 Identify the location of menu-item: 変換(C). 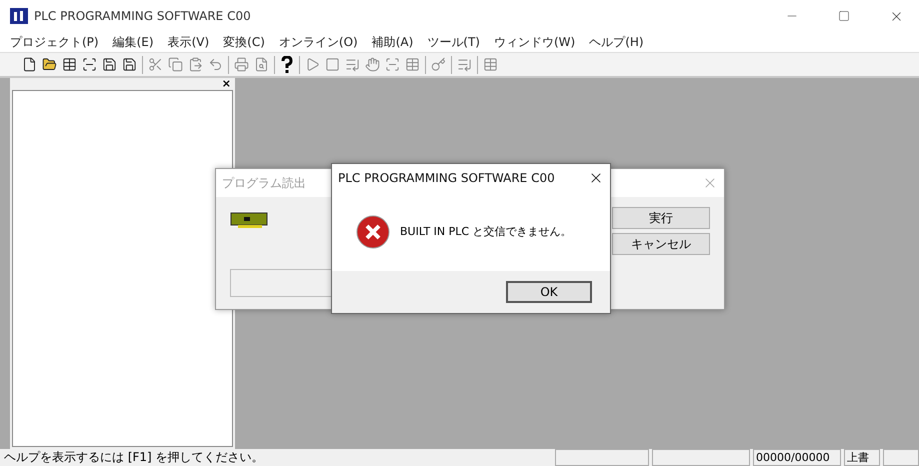
(244, 42).